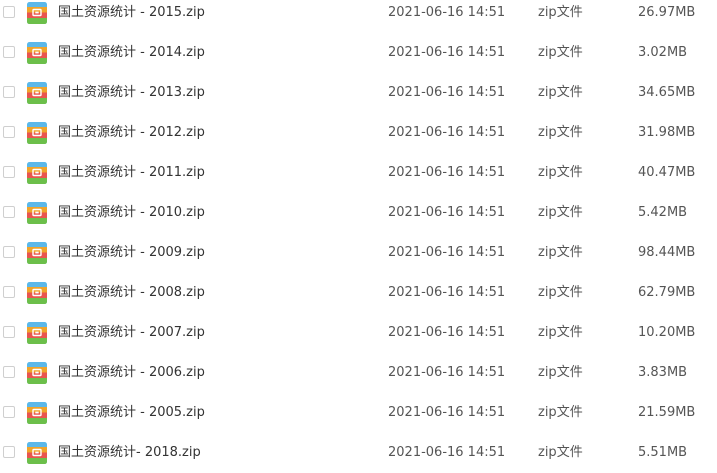 Image resolution: width=717 pixels, height=473 pixels. I want to click on file-name: 国土资源统计 - 2009.zip, so click(131, 253).